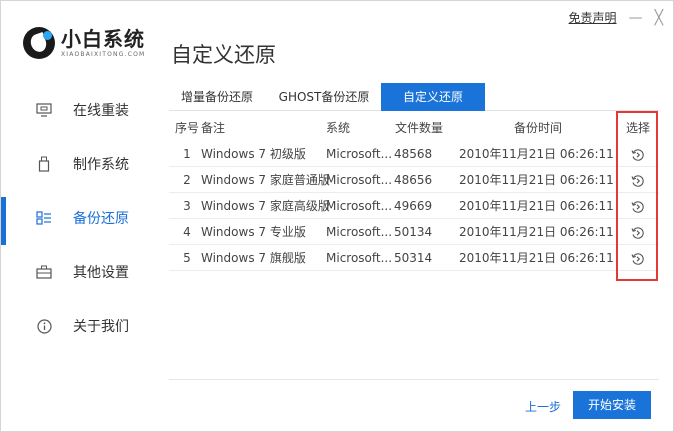 The width and height of the screenshot is (674, 432). I want to click on row-note: Windows 7 旗舰版, so click(253, 258).